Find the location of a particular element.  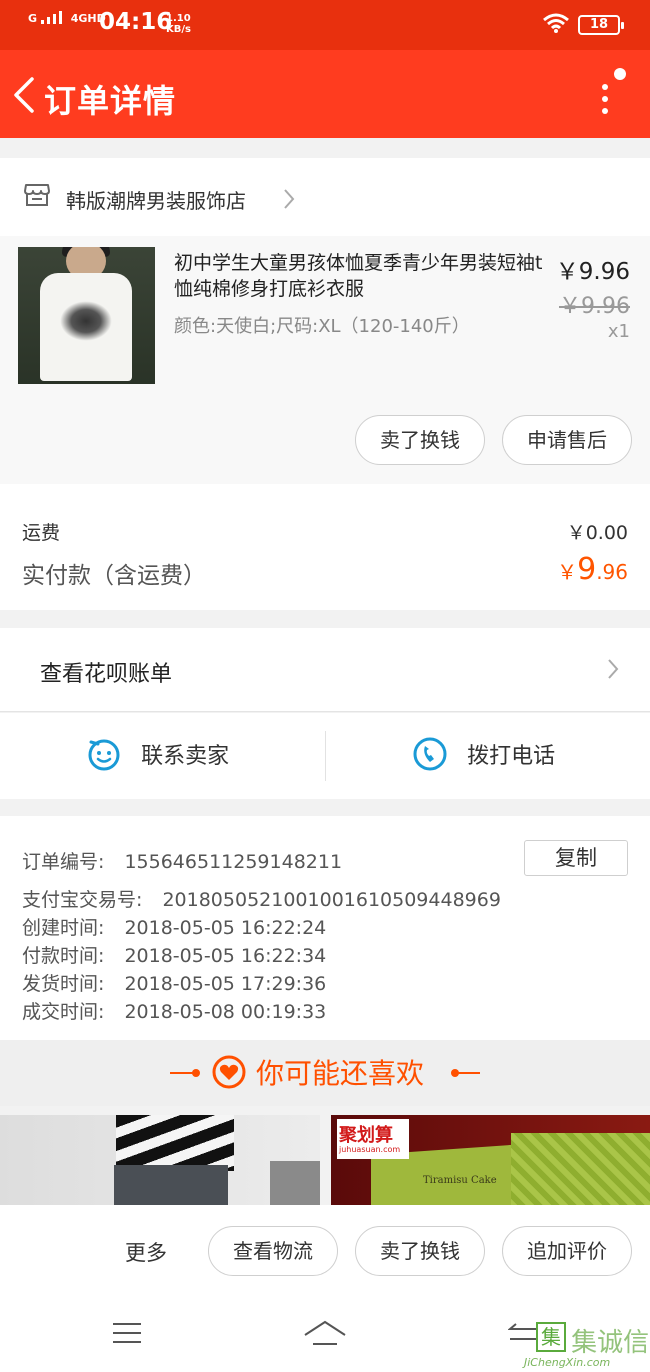

shipped-label: 发货时间: is located at coordinates (63, 984).